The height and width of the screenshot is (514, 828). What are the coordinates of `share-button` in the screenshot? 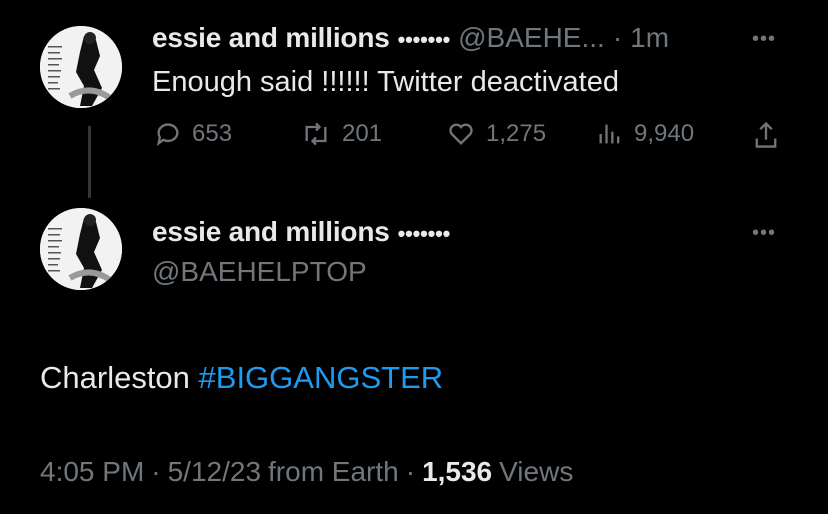 It's located at (766, 135).